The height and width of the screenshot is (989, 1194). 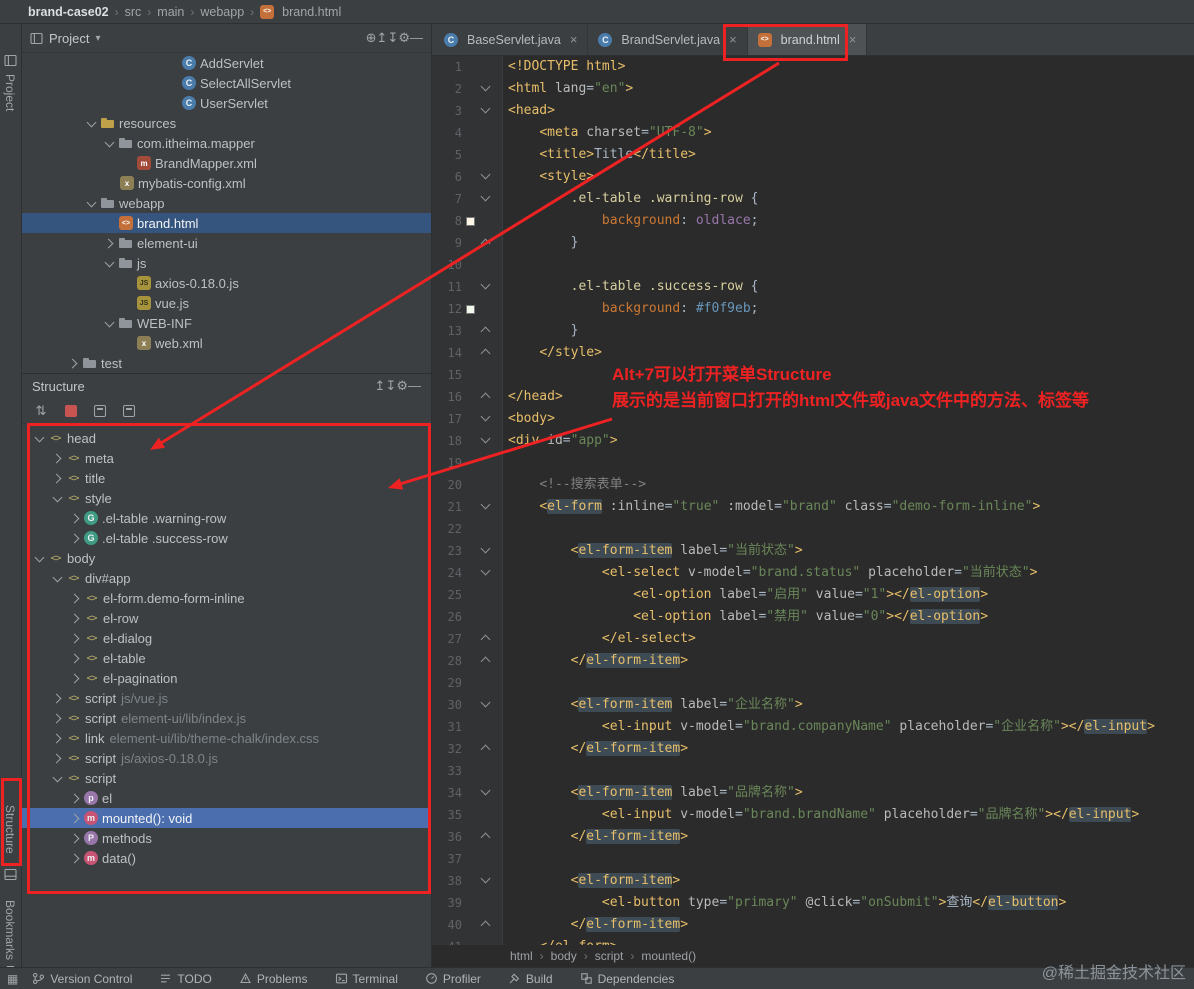 I want to click on structure-item-body: <> body, so click(x=226, y=558).